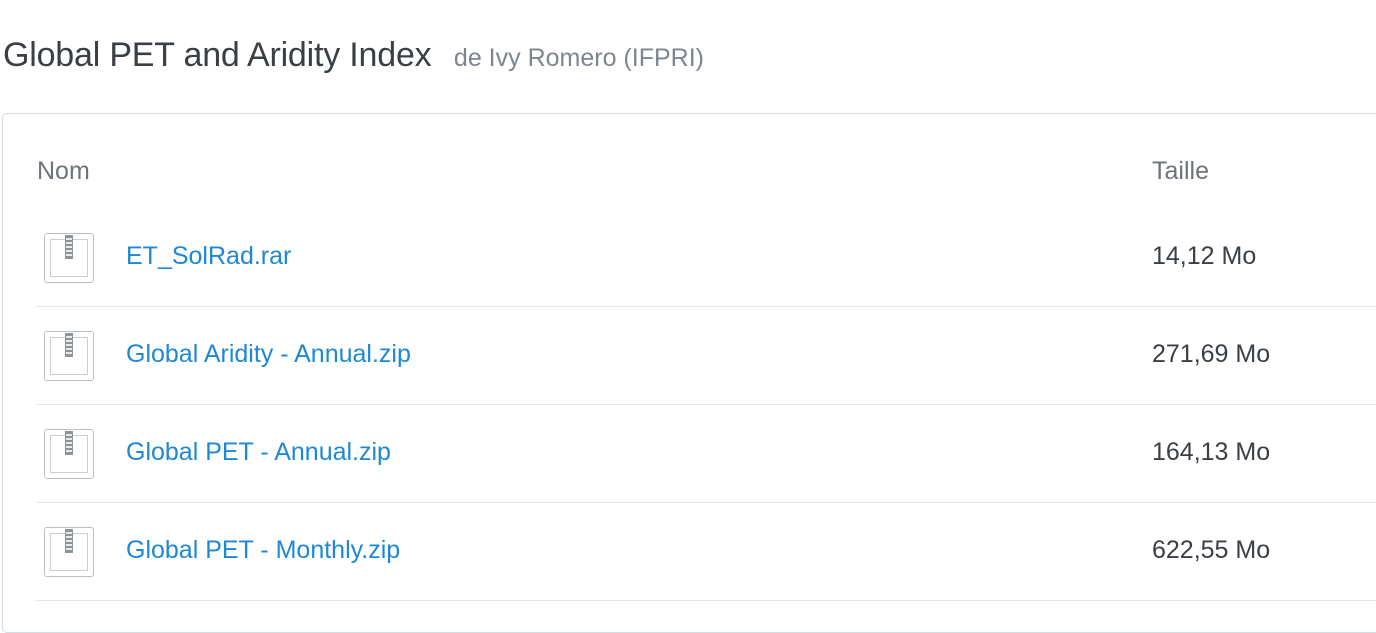 The image size is (1376, 633). What do you see at coordinates (1180, 171) in the screenshot?
I see `column-header-size: Taille` at bounding box center [1180, 171].